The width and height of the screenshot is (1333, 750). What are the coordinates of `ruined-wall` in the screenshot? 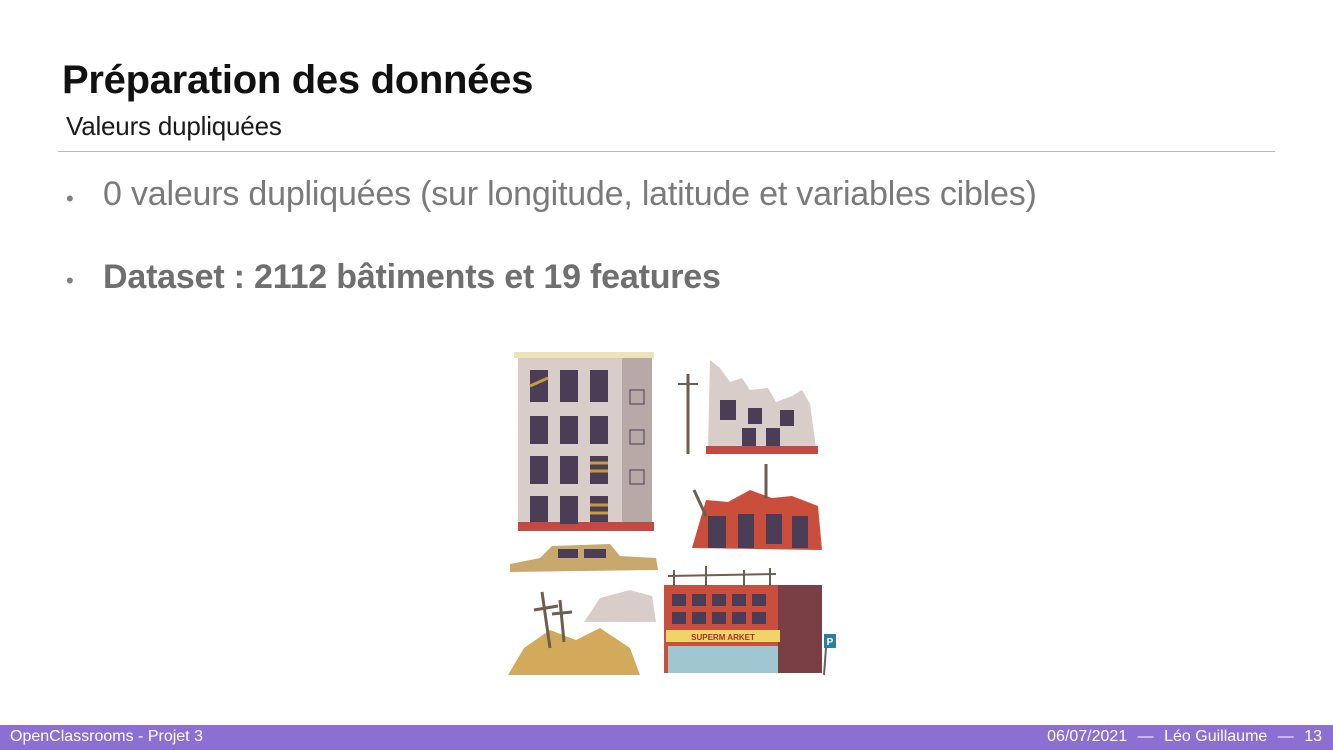 It's located at (748, 407).